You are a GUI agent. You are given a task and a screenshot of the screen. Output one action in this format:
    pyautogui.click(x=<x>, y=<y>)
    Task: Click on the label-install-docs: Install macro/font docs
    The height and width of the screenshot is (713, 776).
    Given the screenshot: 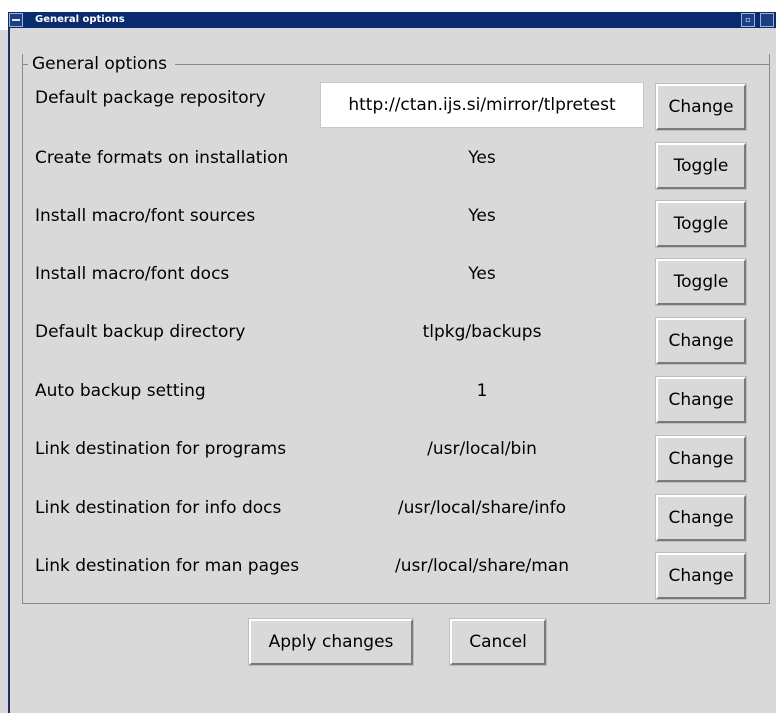 What is the action you would take?
    pyautogui.click(x=132, y=274)
    